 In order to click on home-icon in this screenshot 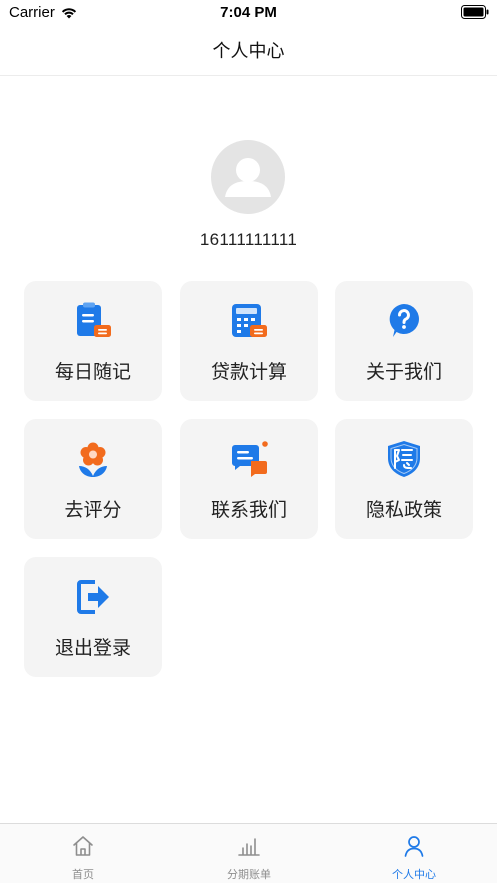, I will do `click(83, 846)`.